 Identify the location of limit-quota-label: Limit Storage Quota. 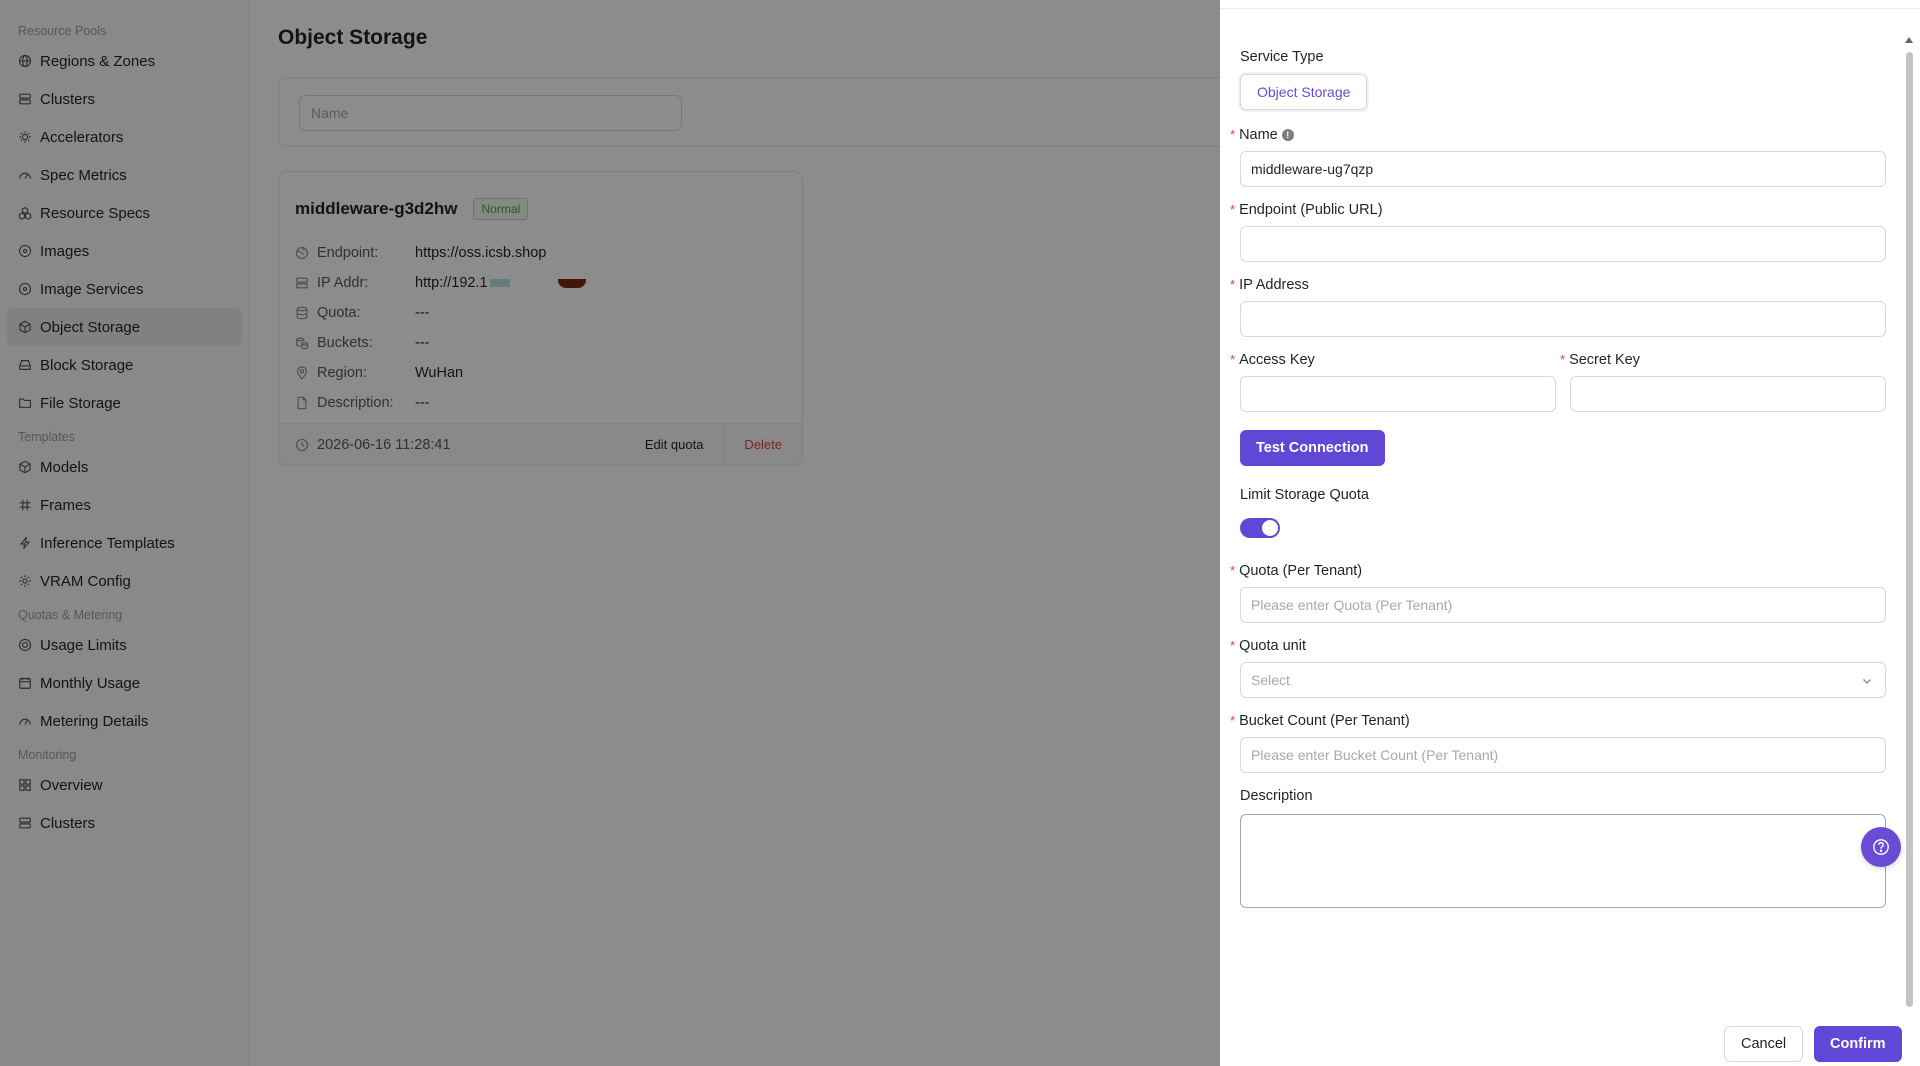
(1304, 495).